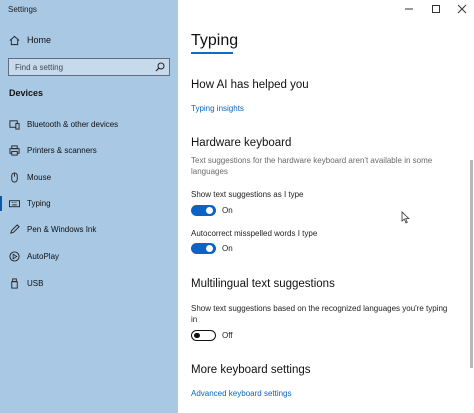 Image resolution: width=474 pixels, height=413 pixels. What do you see at coordinates (471, 264) in the screenshot?
I see `scrollbar` at bounding box center [471, 264].